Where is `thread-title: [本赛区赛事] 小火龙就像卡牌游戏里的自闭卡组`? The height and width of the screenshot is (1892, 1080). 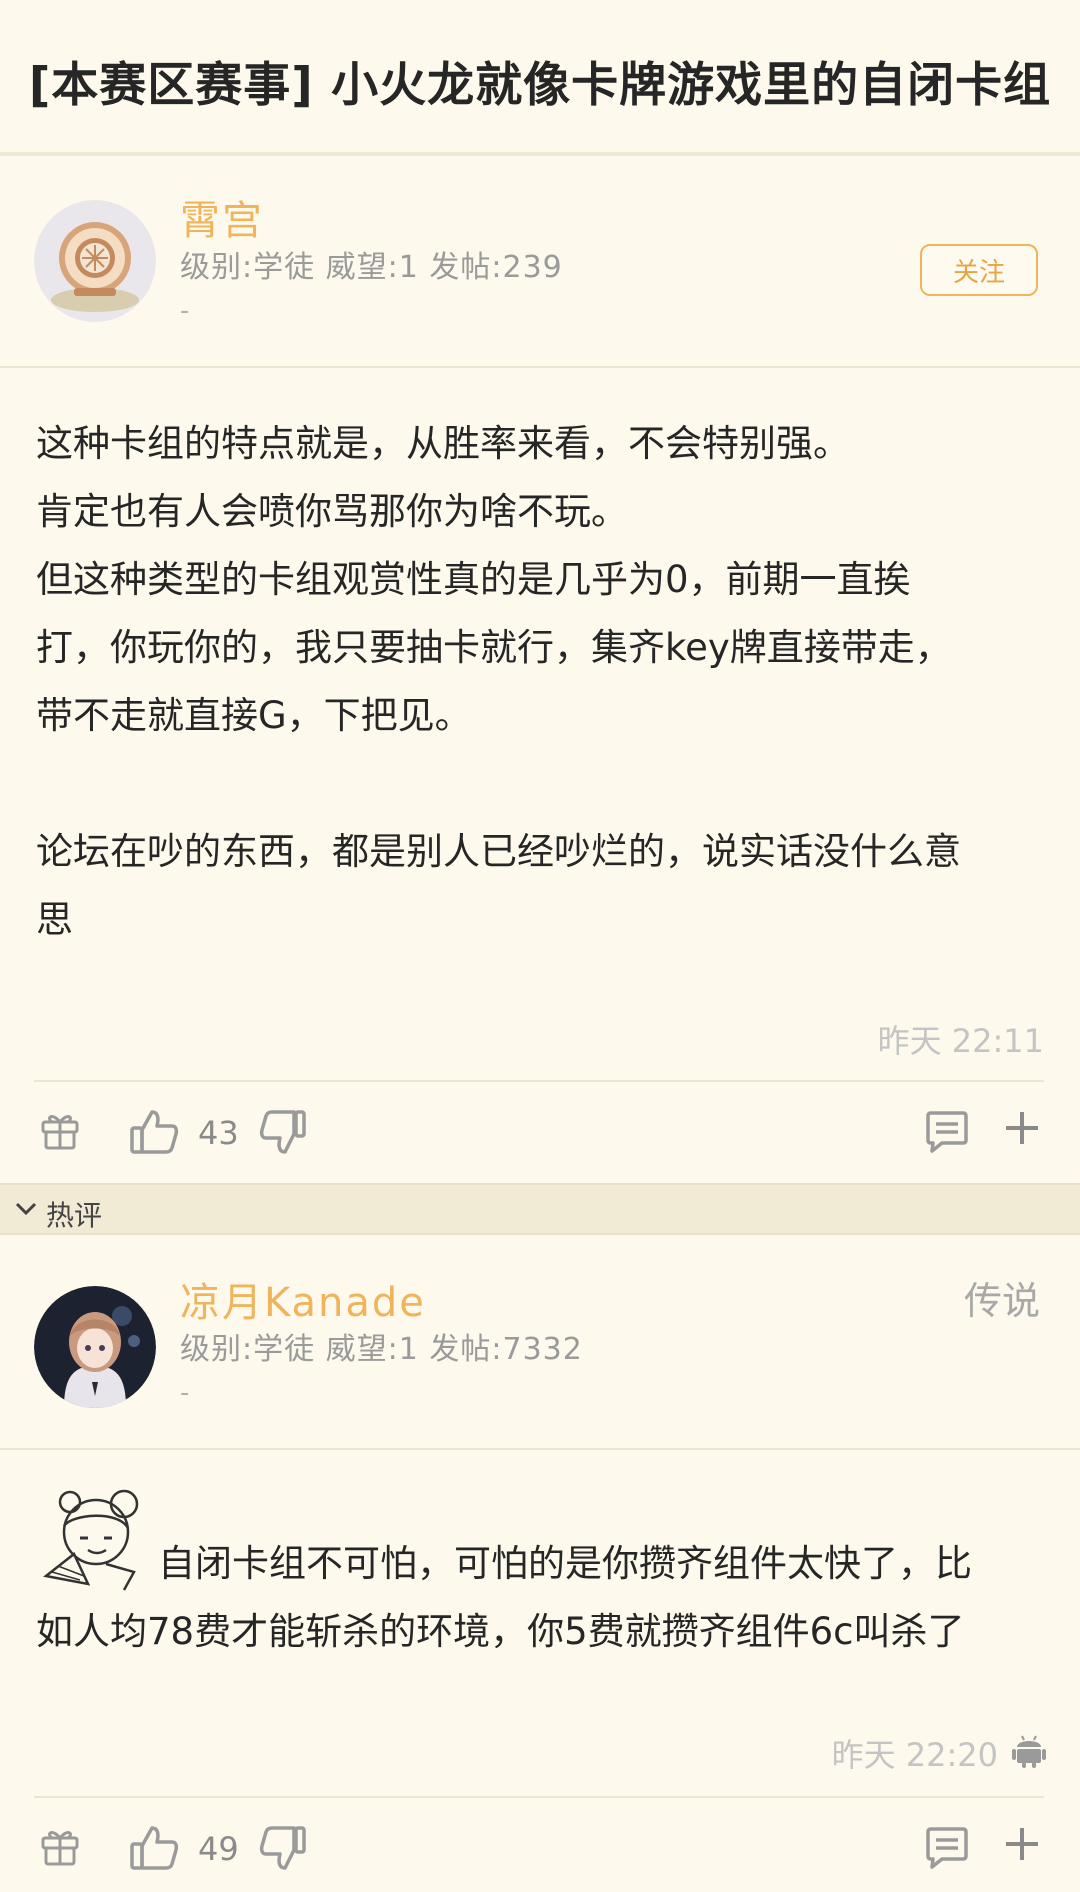
thread-title: [本赛区赛事] 小火龙就像卡牌游戏里的自闭卡组 is located at coordinates (540, 85).